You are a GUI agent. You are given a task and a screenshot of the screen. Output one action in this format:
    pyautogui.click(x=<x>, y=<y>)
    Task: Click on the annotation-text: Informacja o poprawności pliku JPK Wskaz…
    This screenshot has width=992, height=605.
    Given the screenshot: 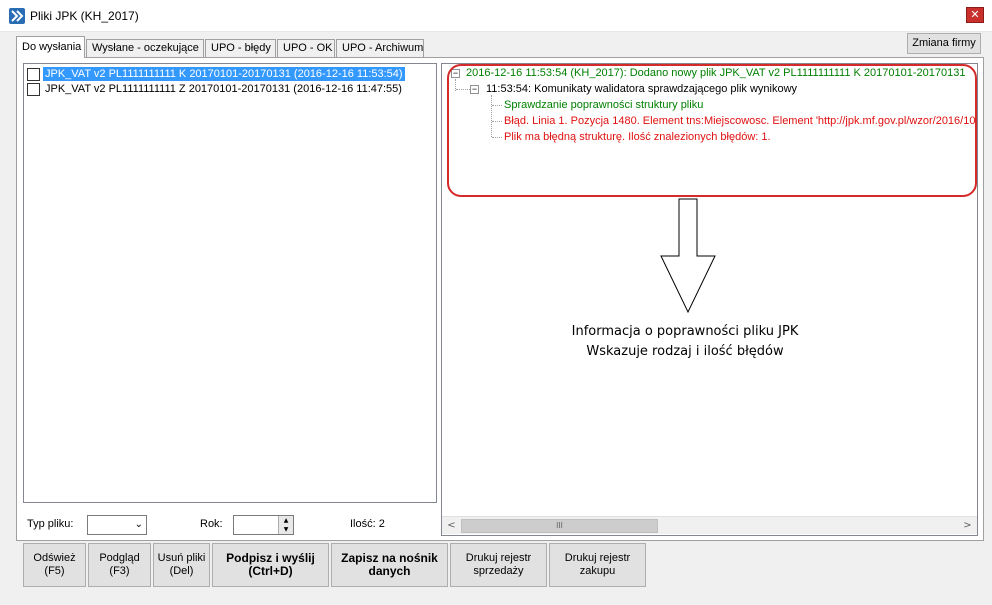 What is the action you would take?
    pyautogui.click(x=685, y=342)
    